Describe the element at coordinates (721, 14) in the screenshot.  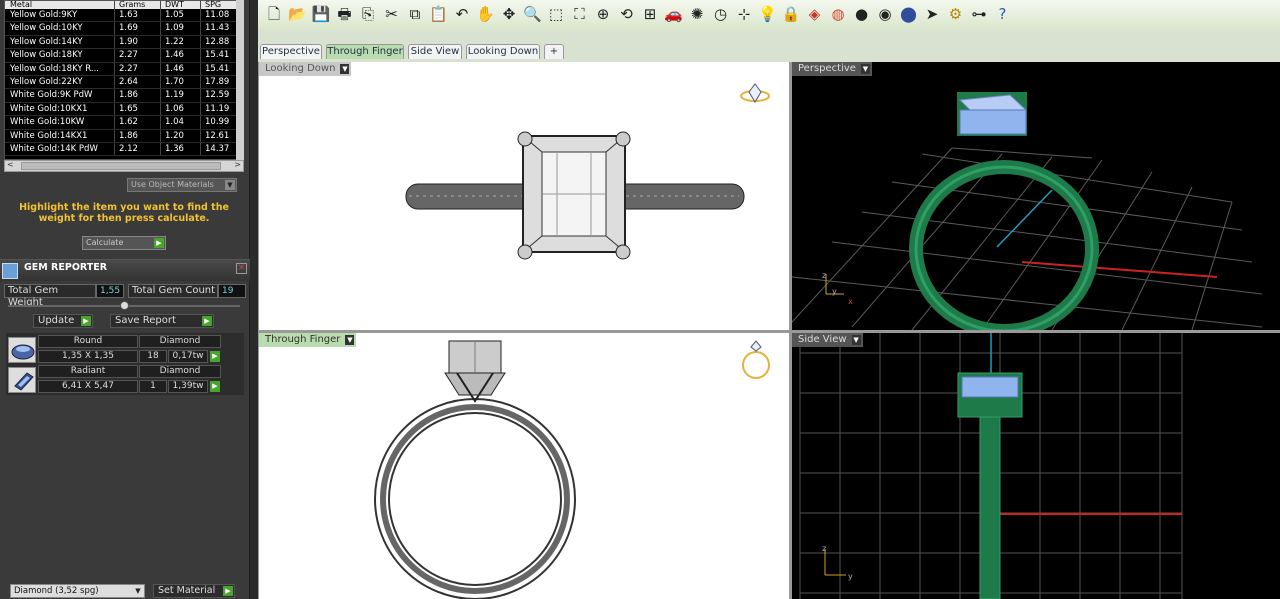
I see `clock-icon: ◷` at that location.